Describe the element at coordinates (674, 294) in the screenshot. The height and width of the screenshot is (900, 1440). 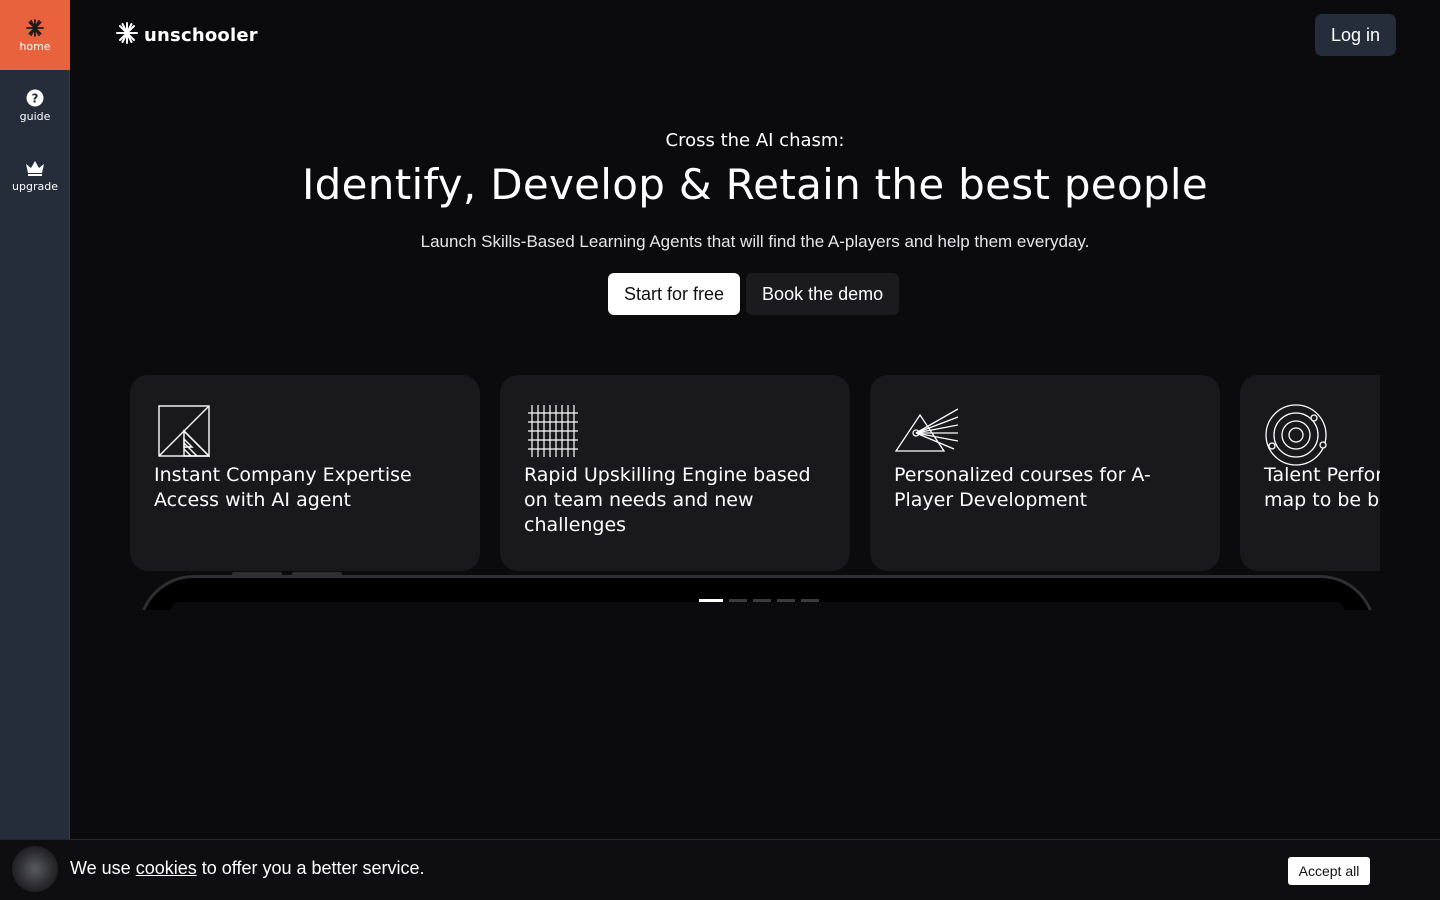
I see `start-free-button: Start for free` at that location.